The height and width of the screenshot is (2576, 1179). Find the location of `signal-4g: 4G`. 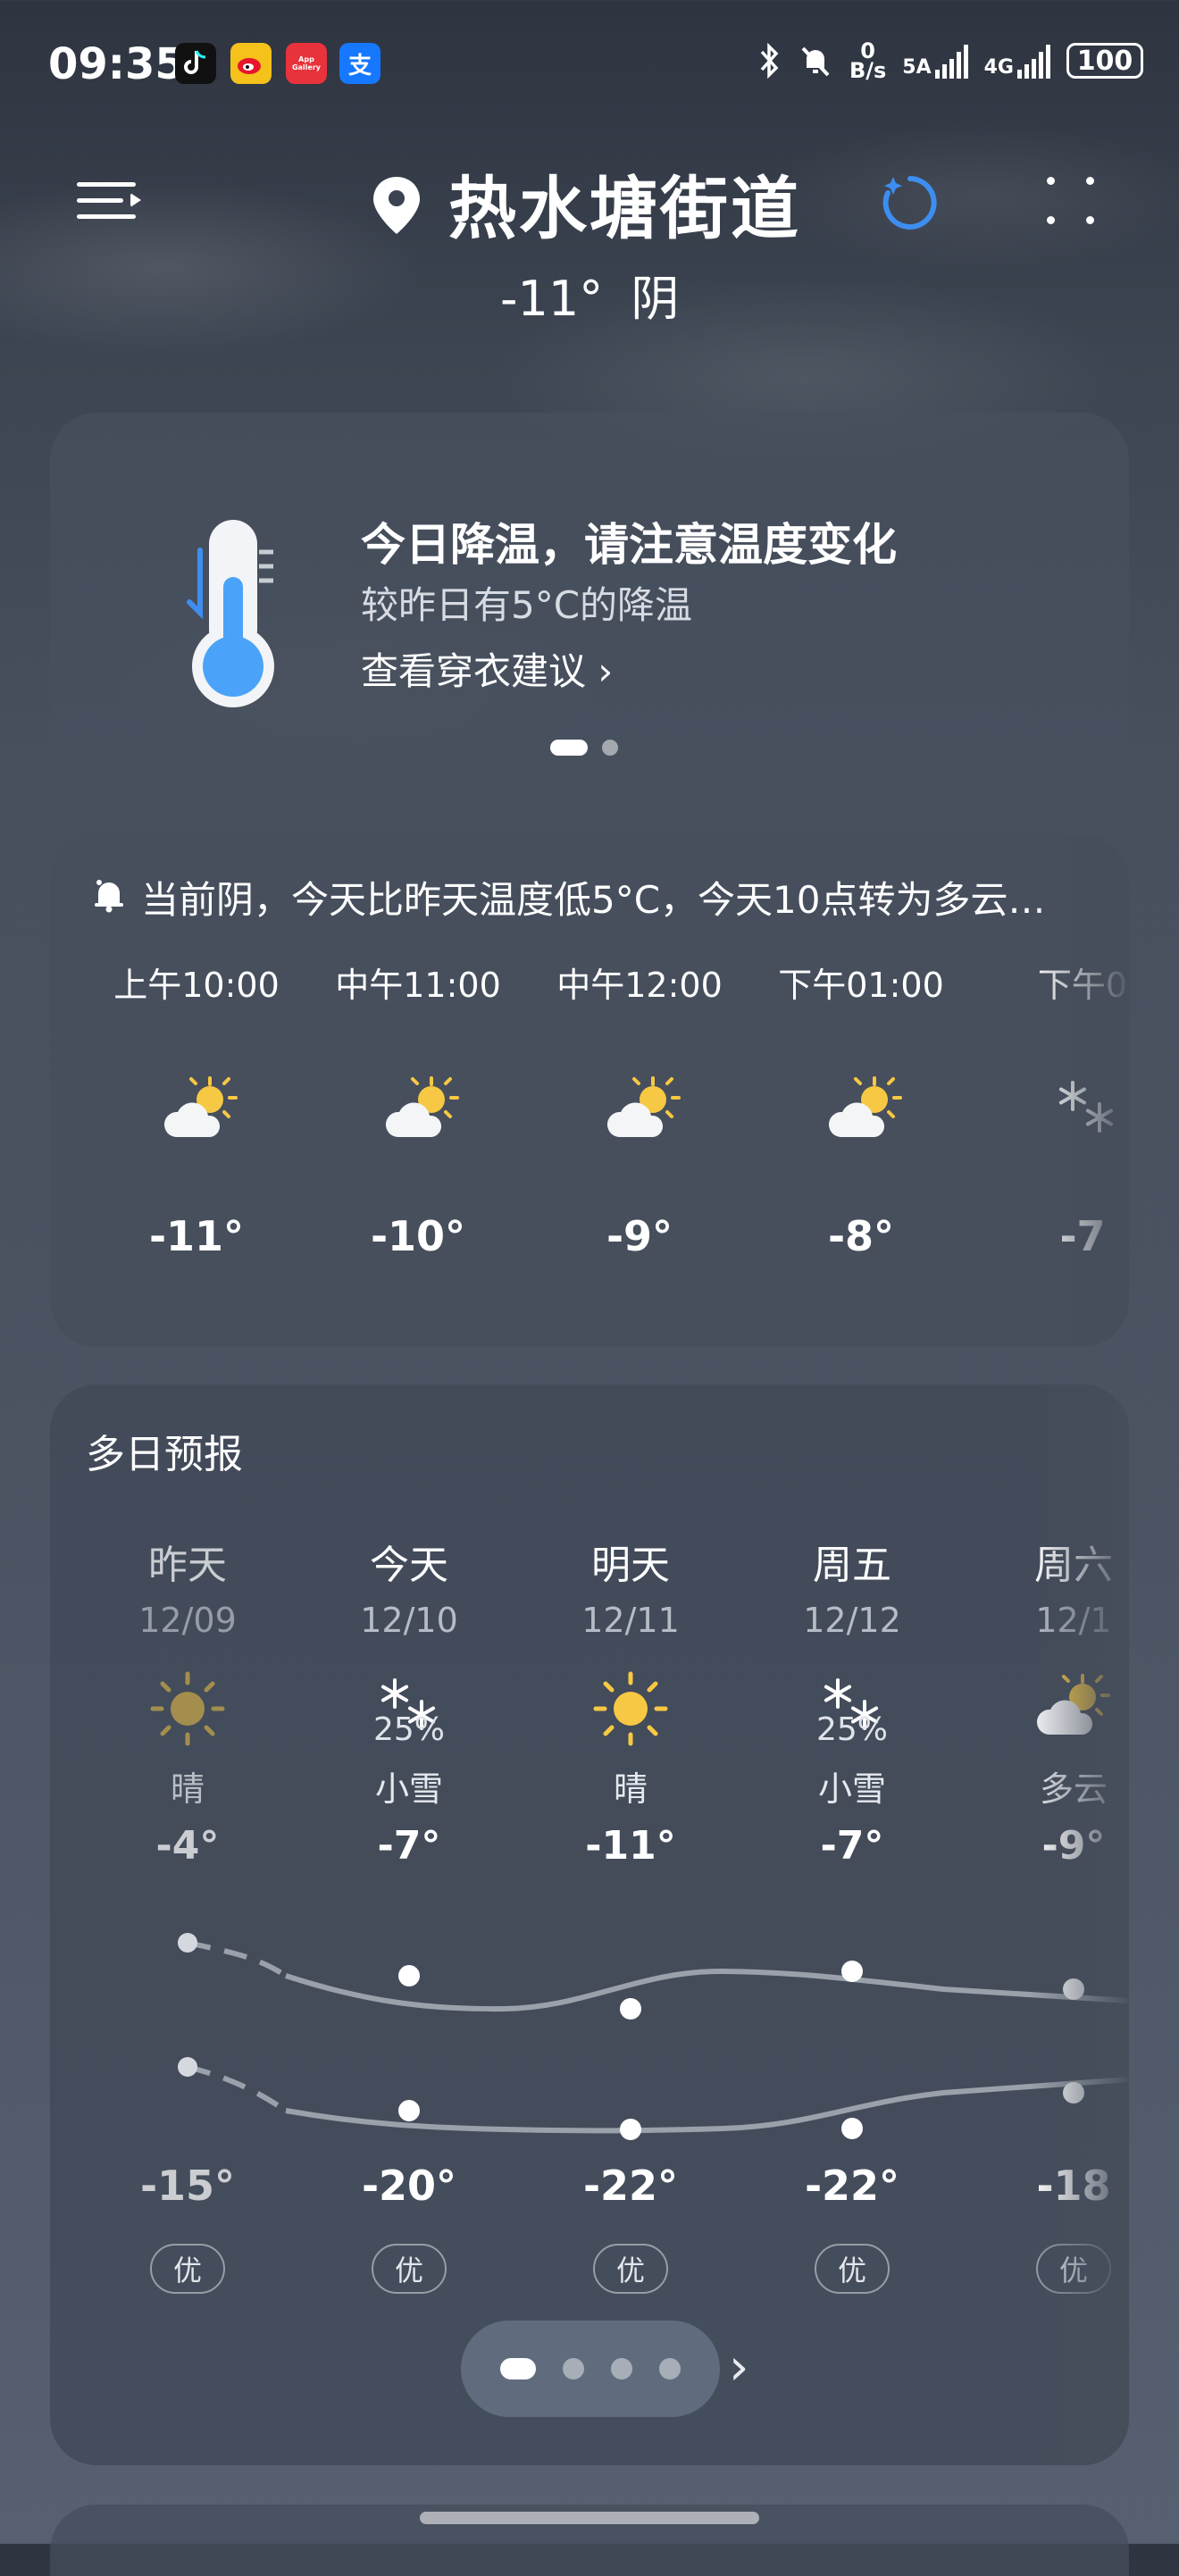

signal-4g: 4G is located at coordinates (1017, 61).